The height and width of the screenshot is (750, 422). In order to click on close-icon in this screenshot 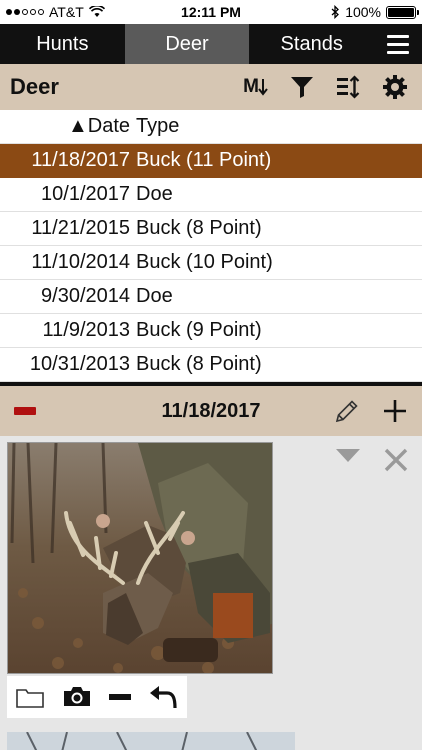, I will do `click(396, 462)`.